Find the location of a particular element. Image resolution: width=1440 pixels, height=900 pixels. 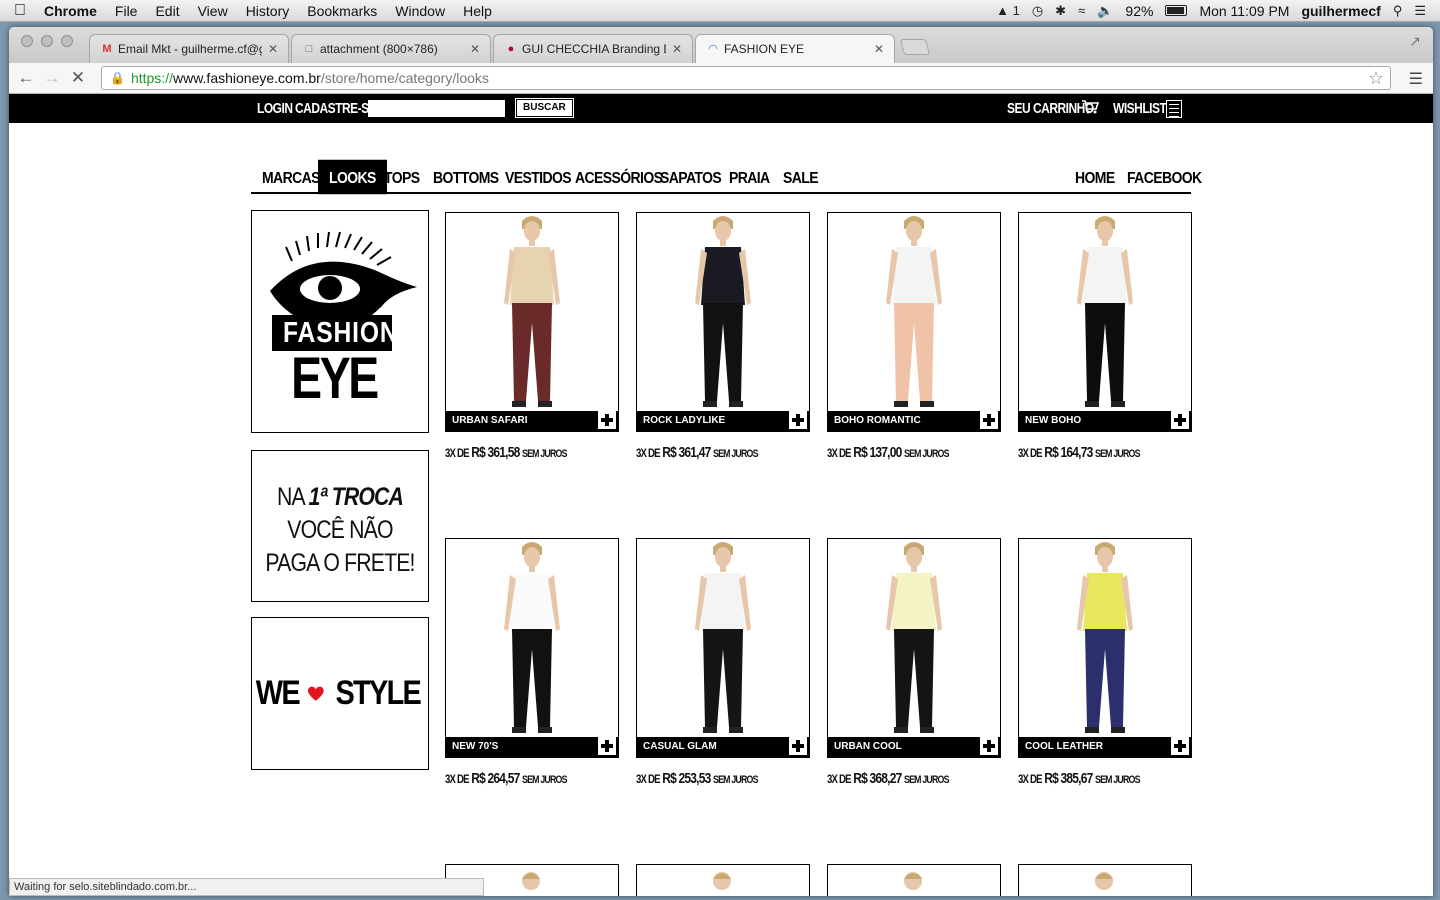

minimize-window-button is located at coordinates (47, 41).